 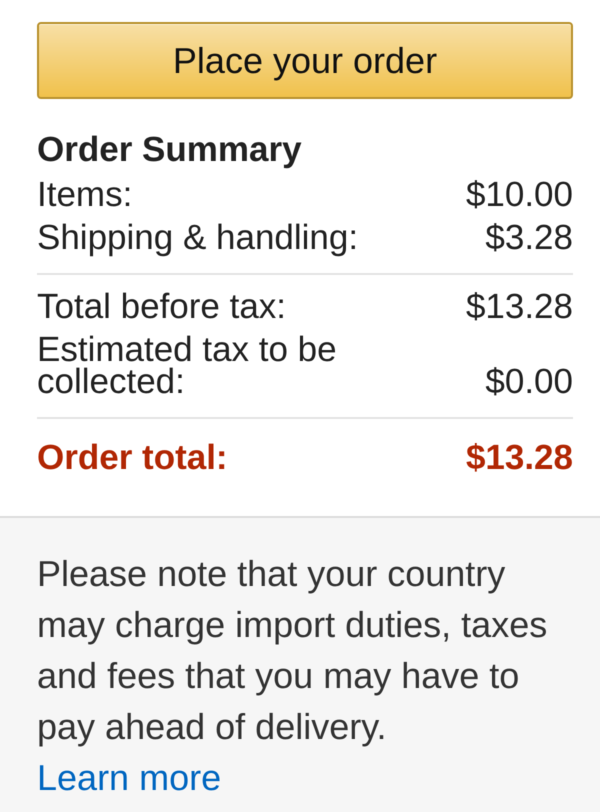 What do you see at coordinates (132, 458) in the screenshot?
I see `order-total-label: Order total:` at bounding box center [132, 458].